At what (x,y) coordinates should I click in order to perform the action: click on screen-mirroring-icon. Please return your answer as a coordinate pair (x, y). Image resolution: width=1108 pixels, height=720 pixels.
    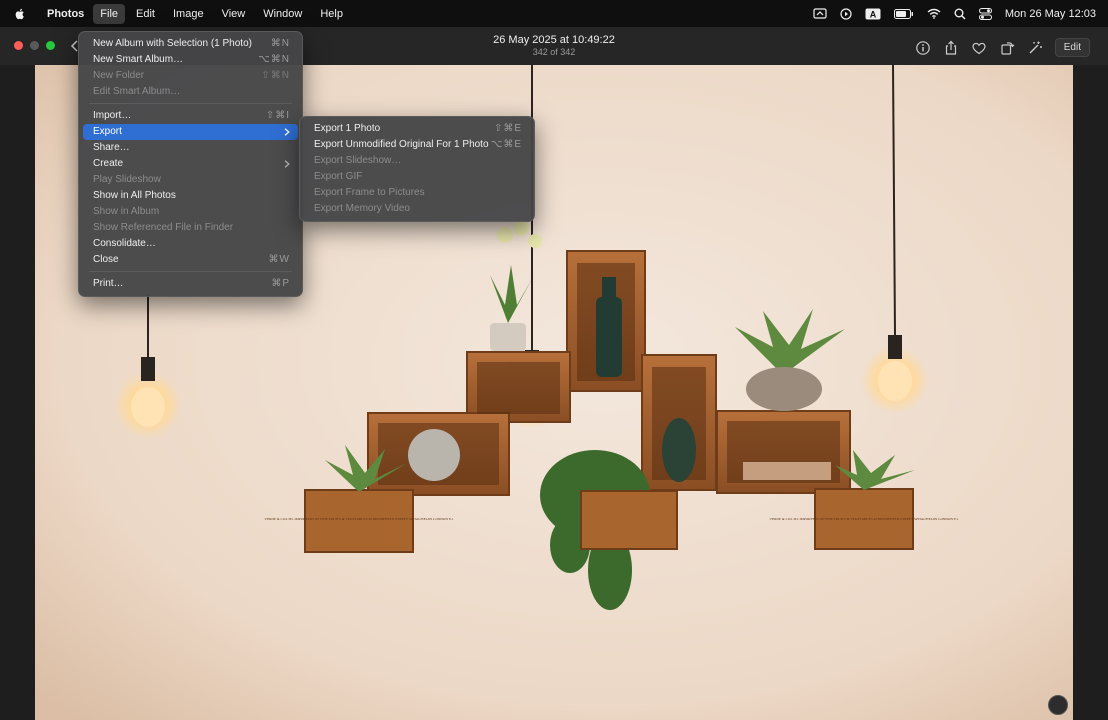
    Looking at the image, I should click on (820, 13).